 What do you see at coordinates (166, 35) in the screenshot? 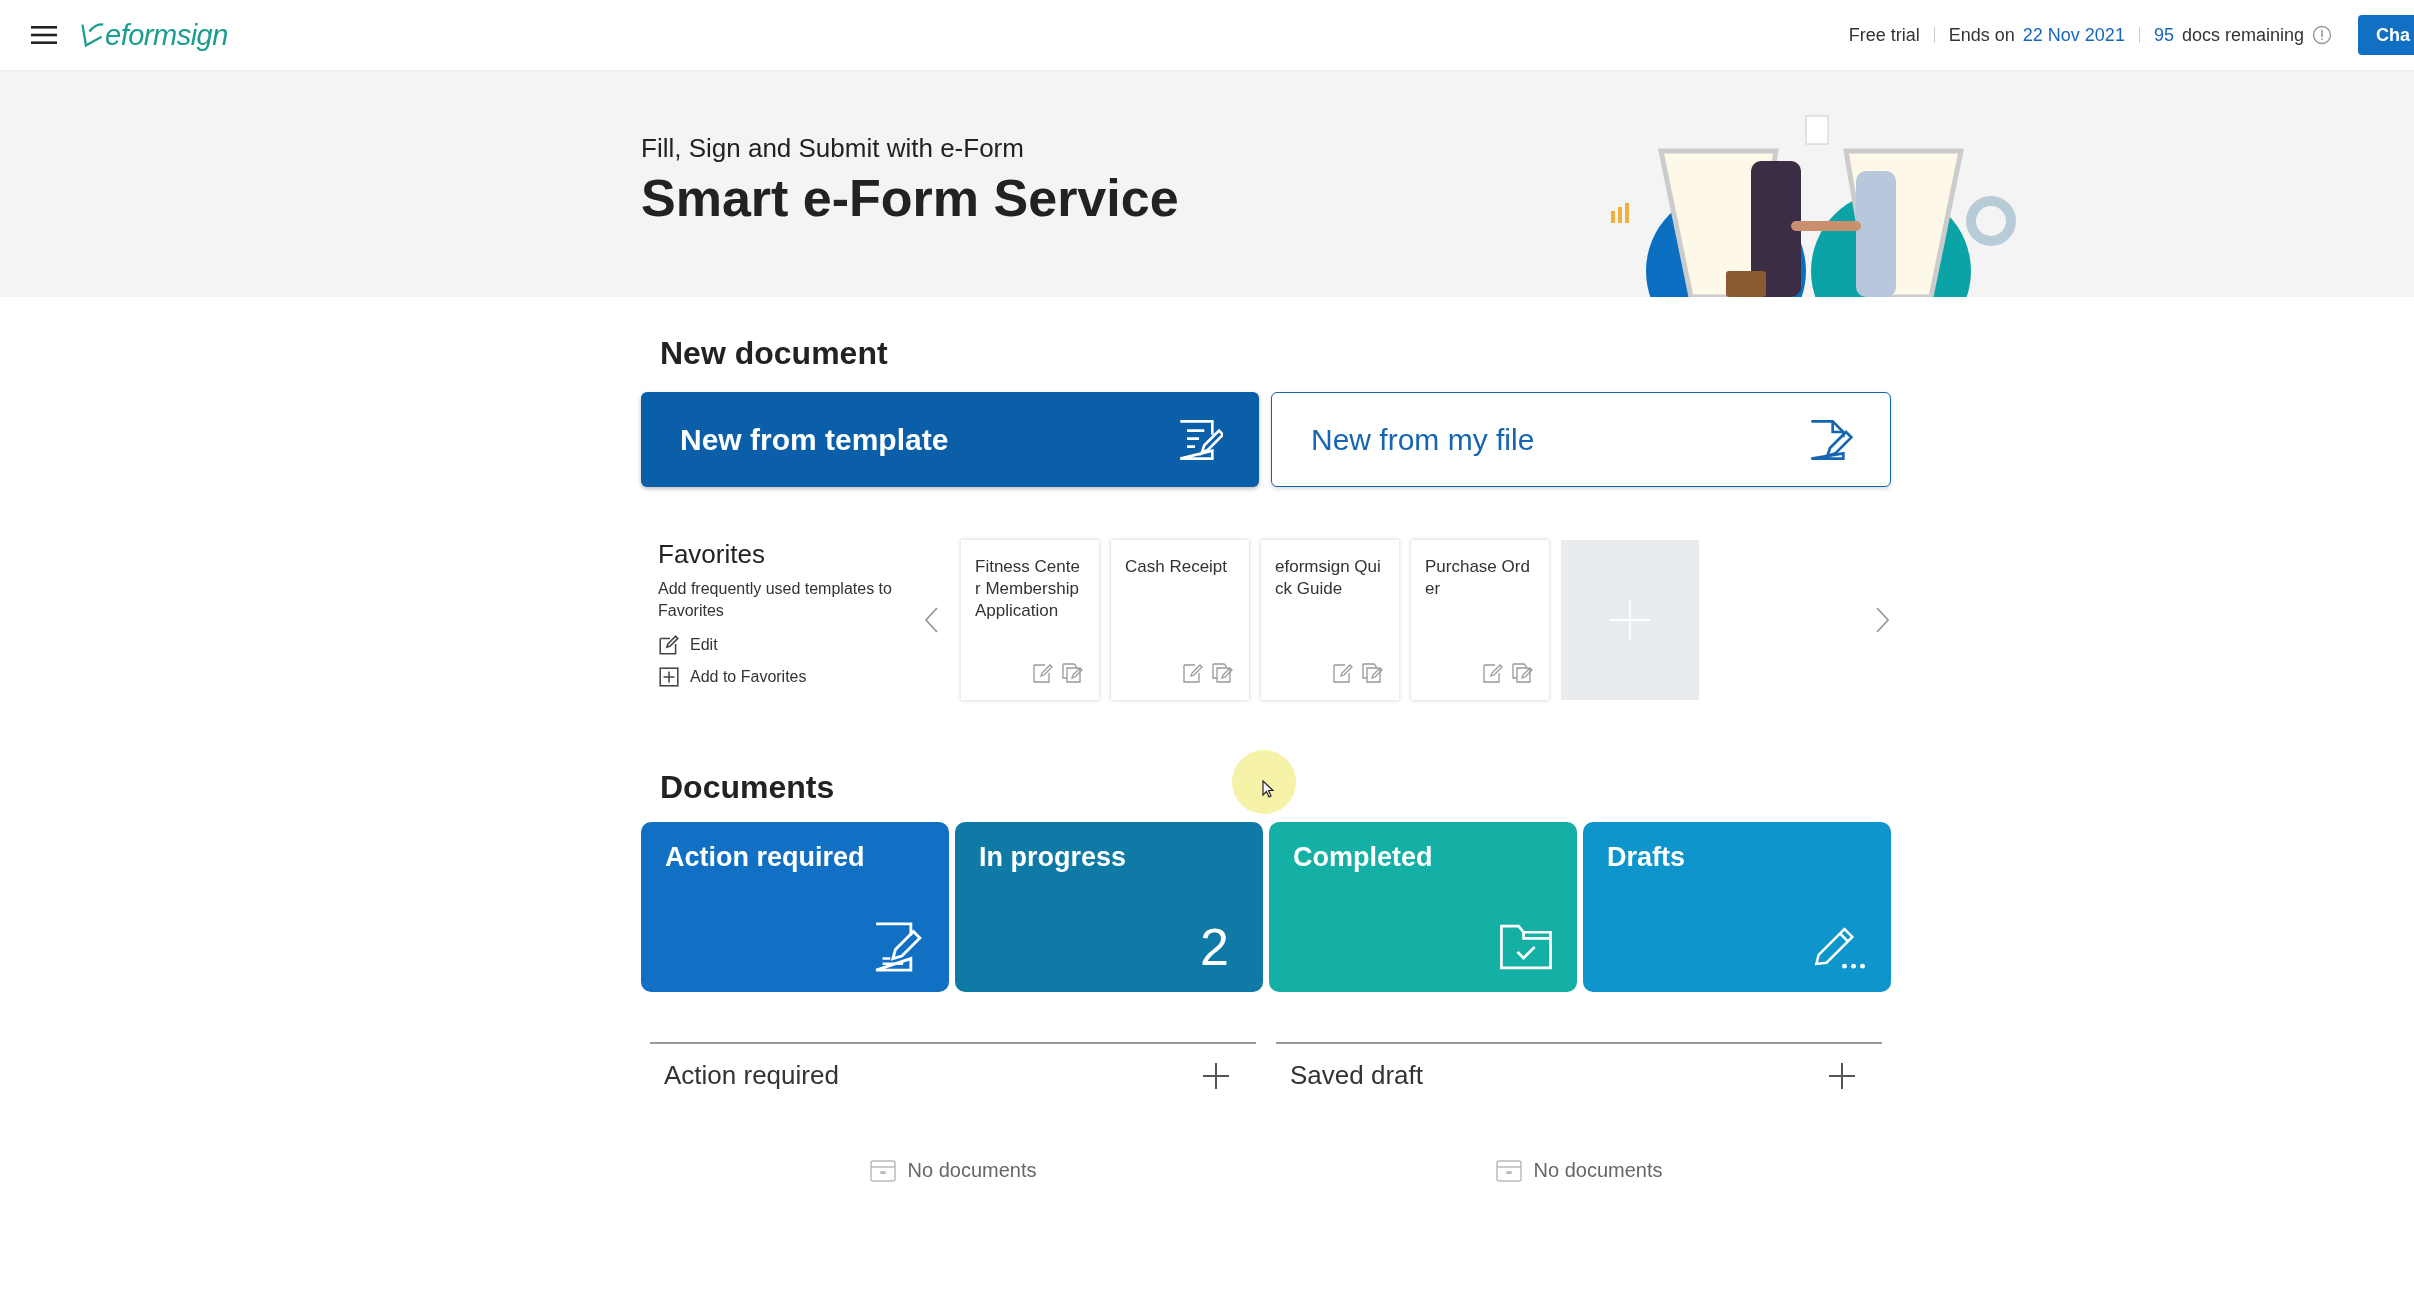
I see `logo-text: eformsign` at bounding box center [166, 35].